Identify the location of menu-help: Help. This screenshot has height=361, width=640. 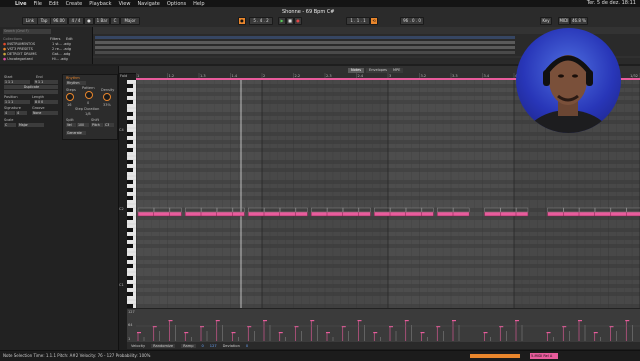
(198, 4).